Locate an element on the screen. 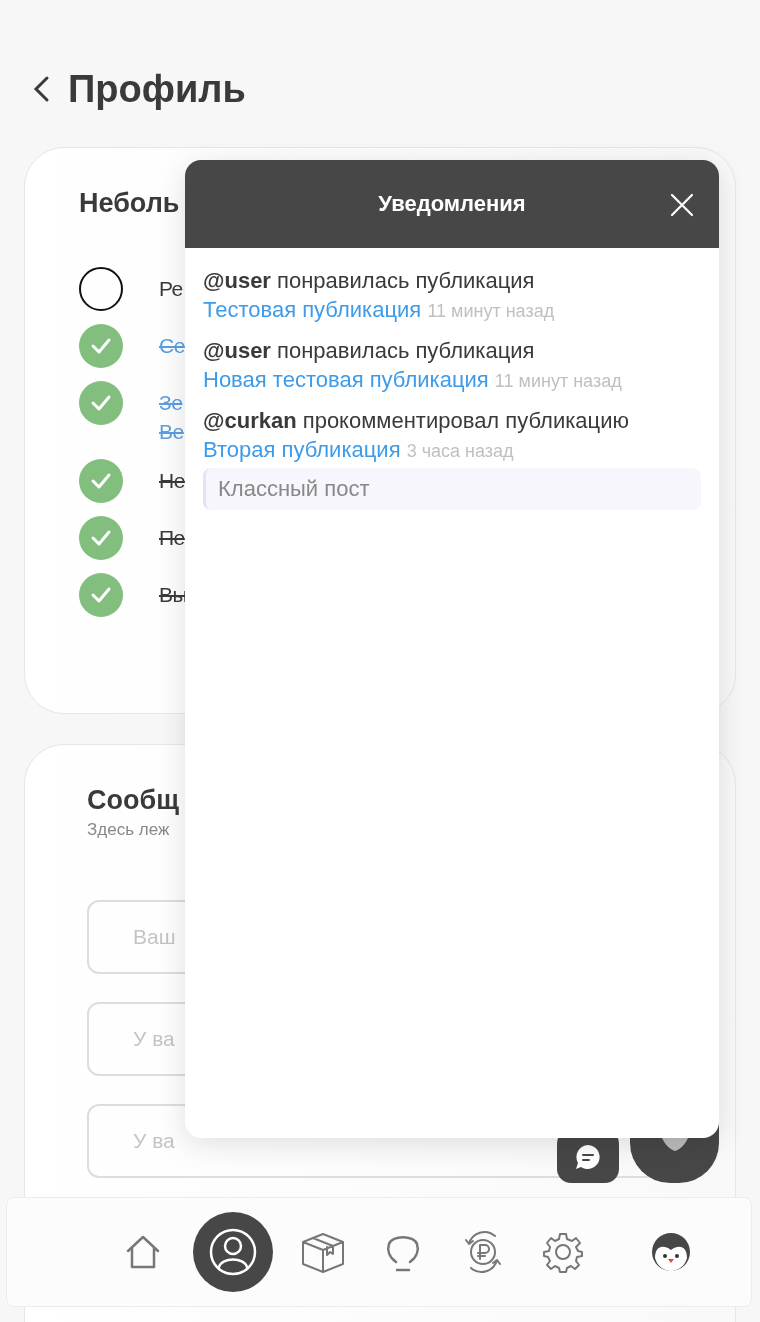 The image size is (760, 1322). panel-title: Уведомления is located at coordinates (452, 204).